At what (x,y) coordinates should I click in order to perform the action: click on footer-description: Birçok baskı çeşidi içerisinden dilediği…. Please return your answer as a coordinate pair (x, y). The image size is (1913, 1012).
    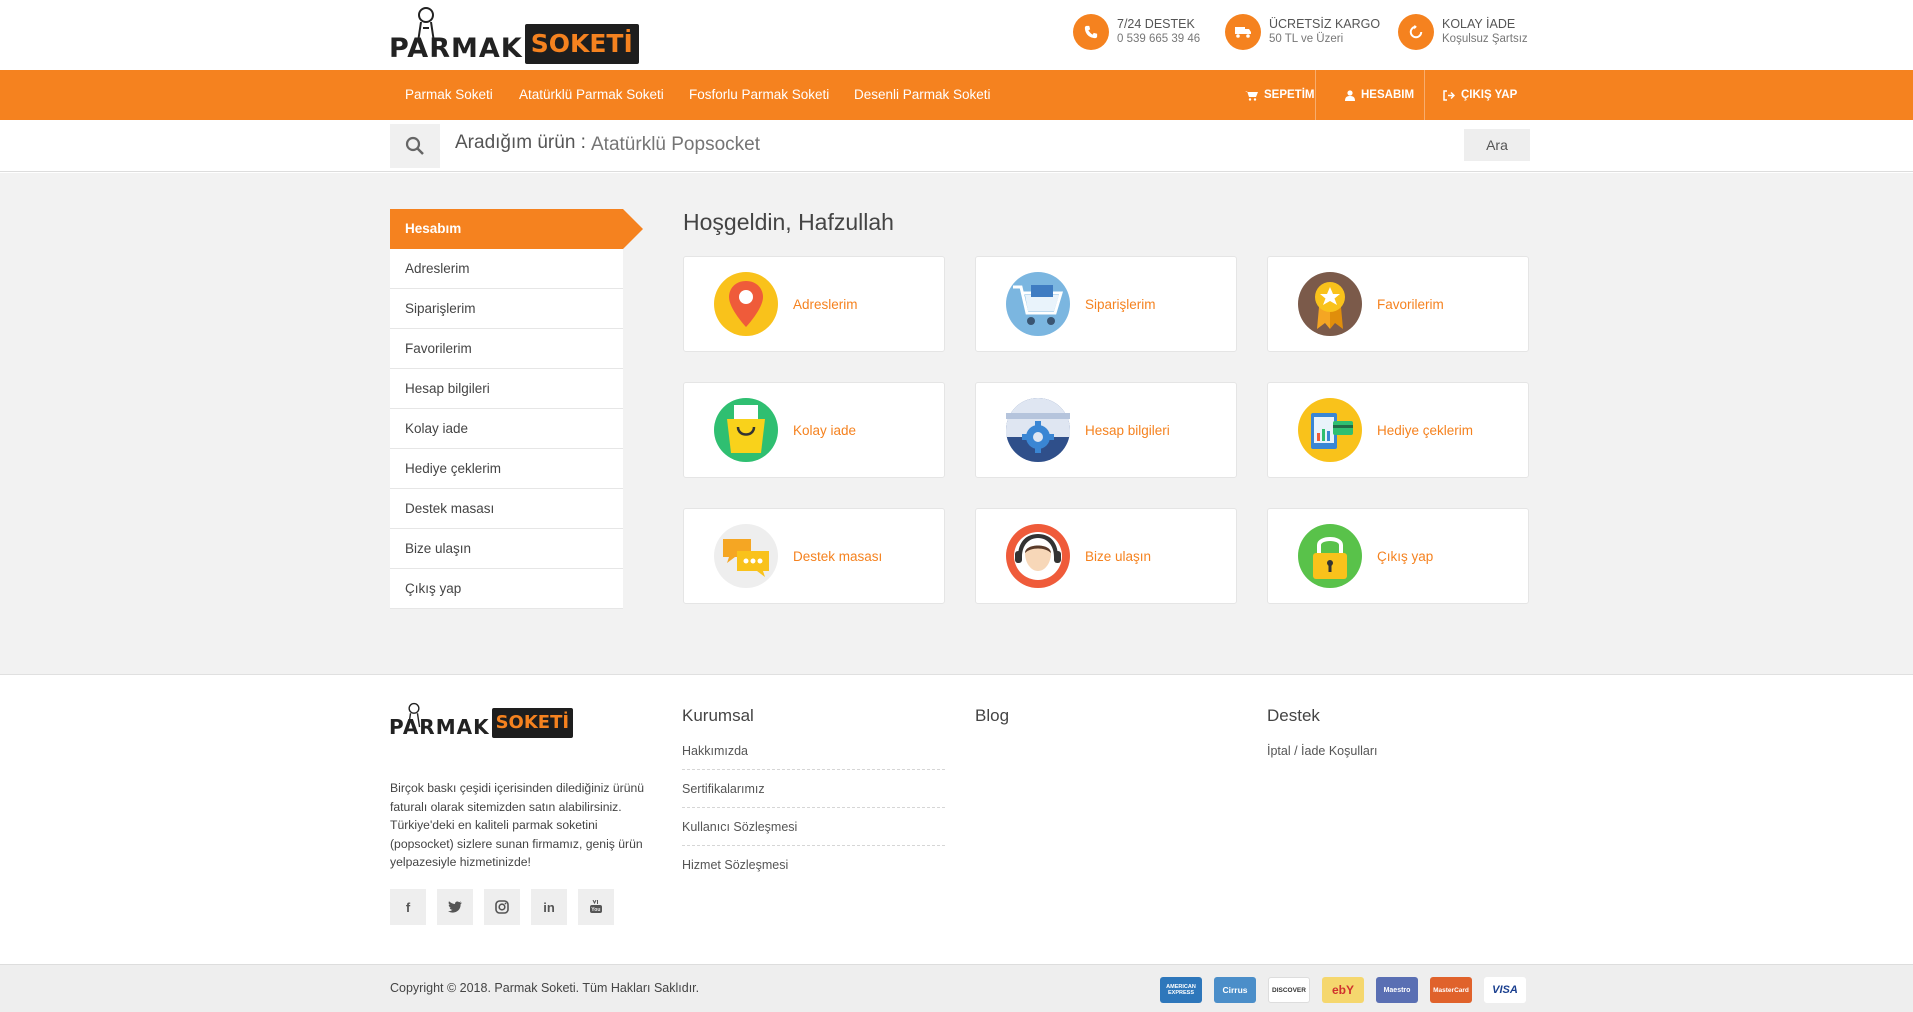
    Looking at the image, I should click on (517, 825).